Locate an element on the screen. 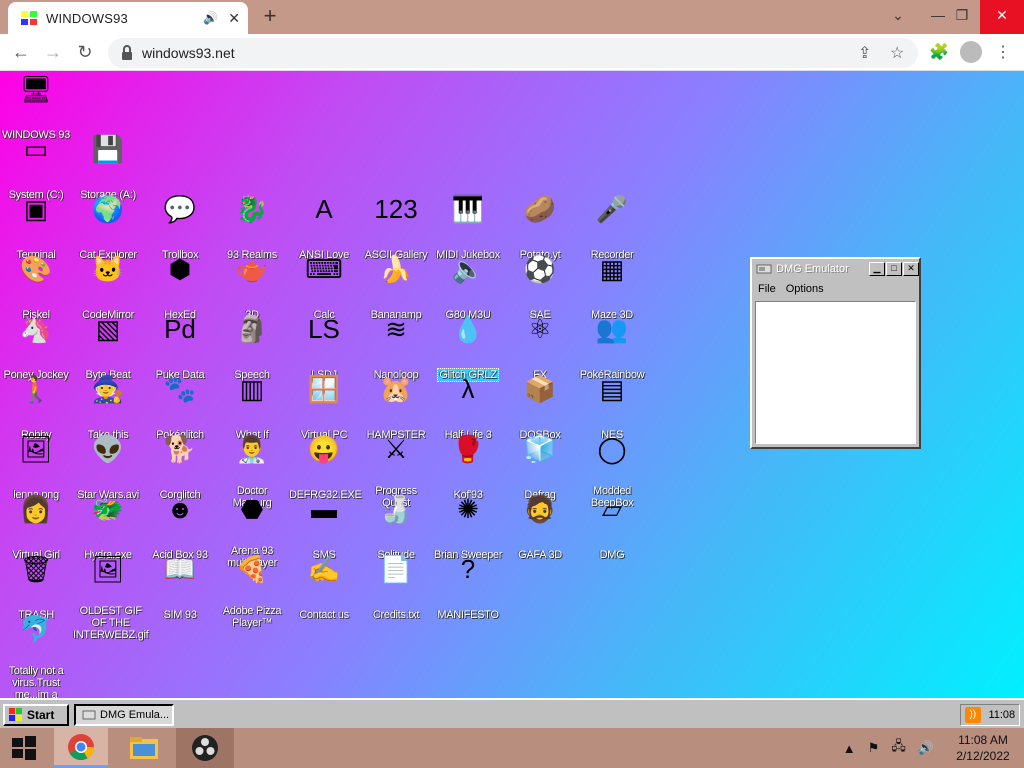 This screenshot has width=1024, height=768. clock-date: 2/12/2022 is located at coordinates (983, 756).